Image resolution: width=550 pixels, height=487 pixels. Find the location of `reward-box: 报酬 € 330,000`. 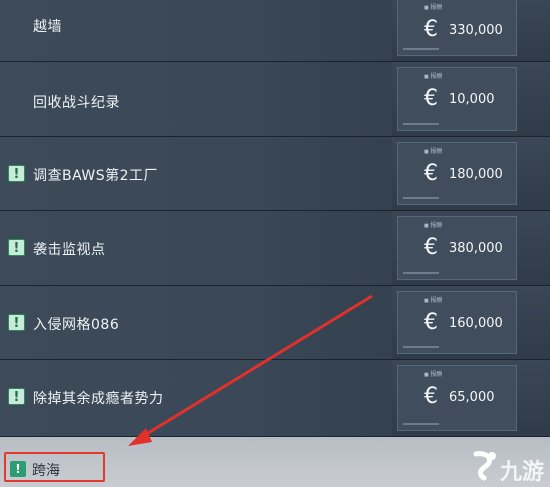

reward-box: 报酬 € 330,000 is located at coordinates (457, 28).